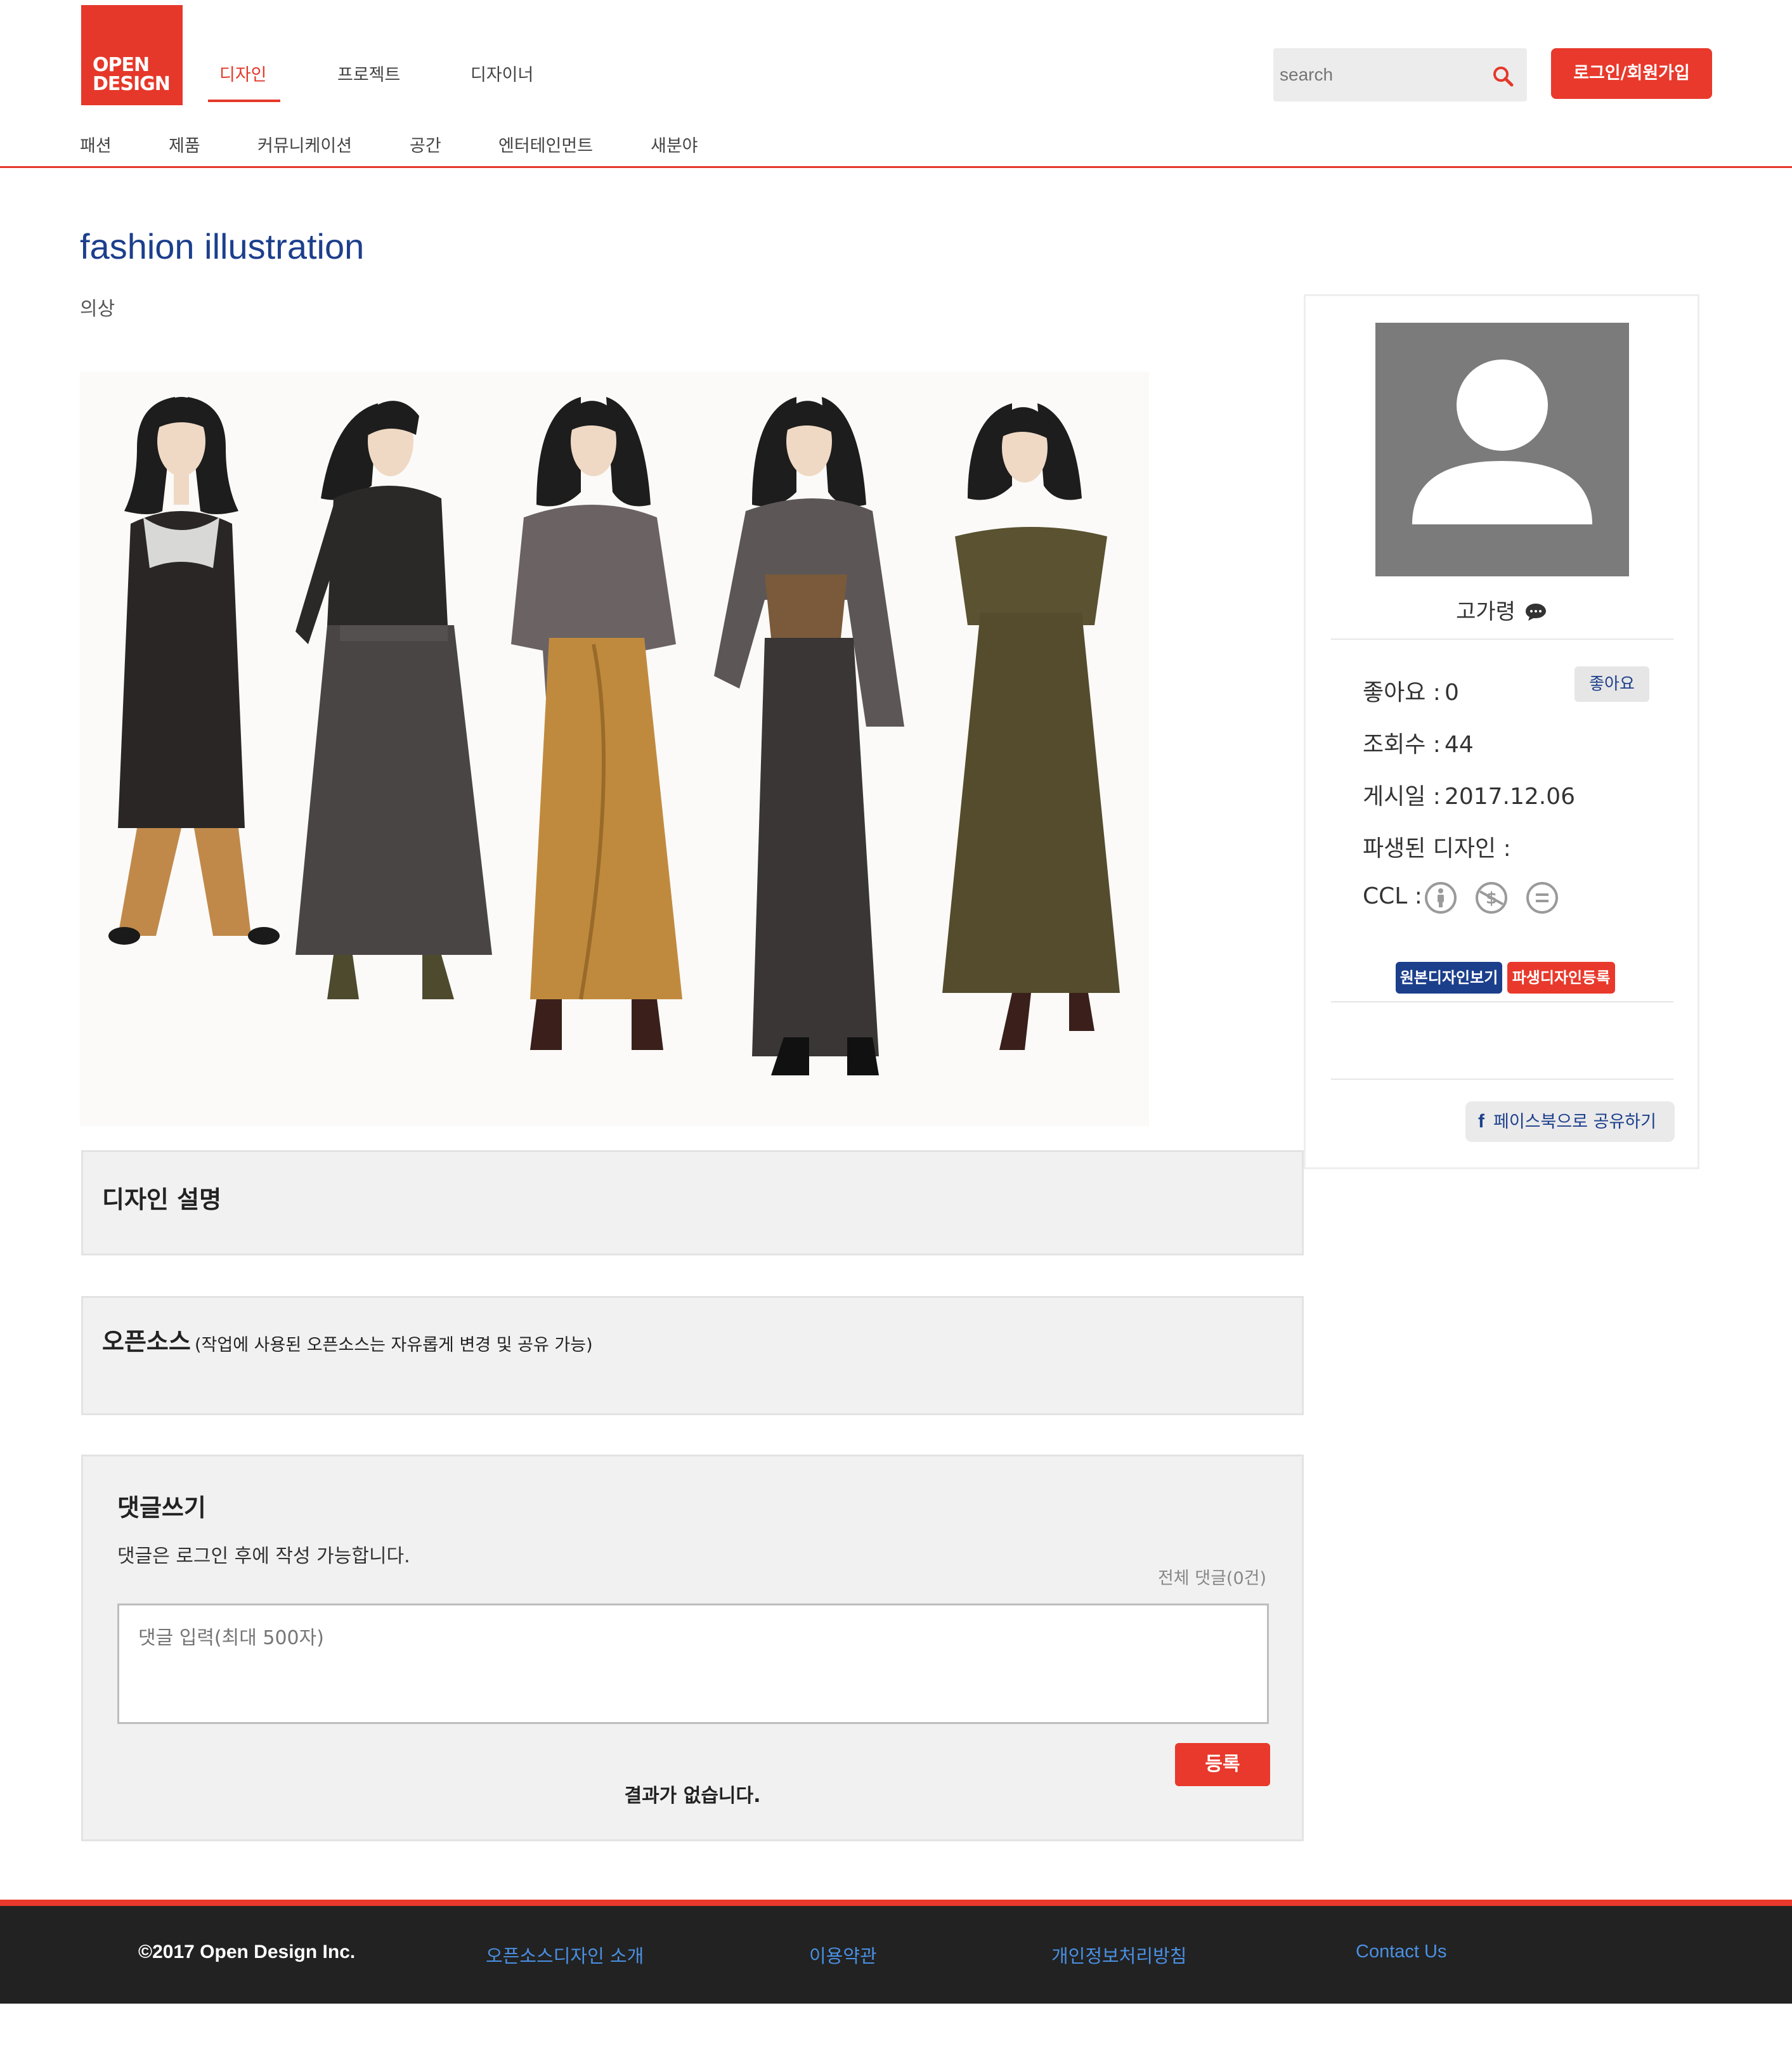  I want to click on subnav-product: 제품, so click(184, 144).